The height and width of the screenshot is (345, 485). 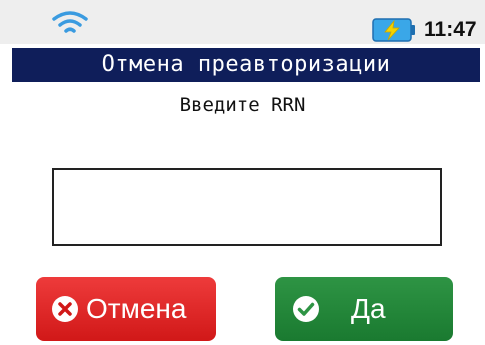 I want to click on screen-title: Отмена преавторизации, so click(x=246, y=65).